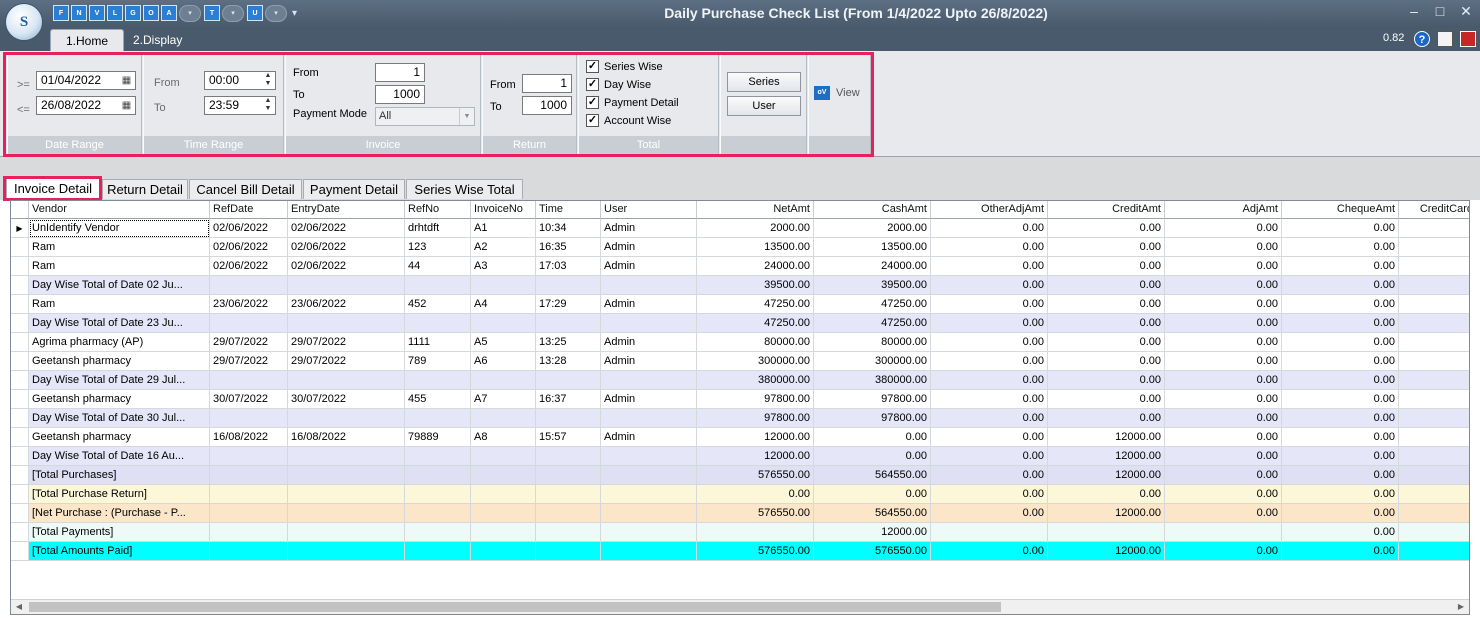  I want to click on cell-creditamt, so click(1106, 532).